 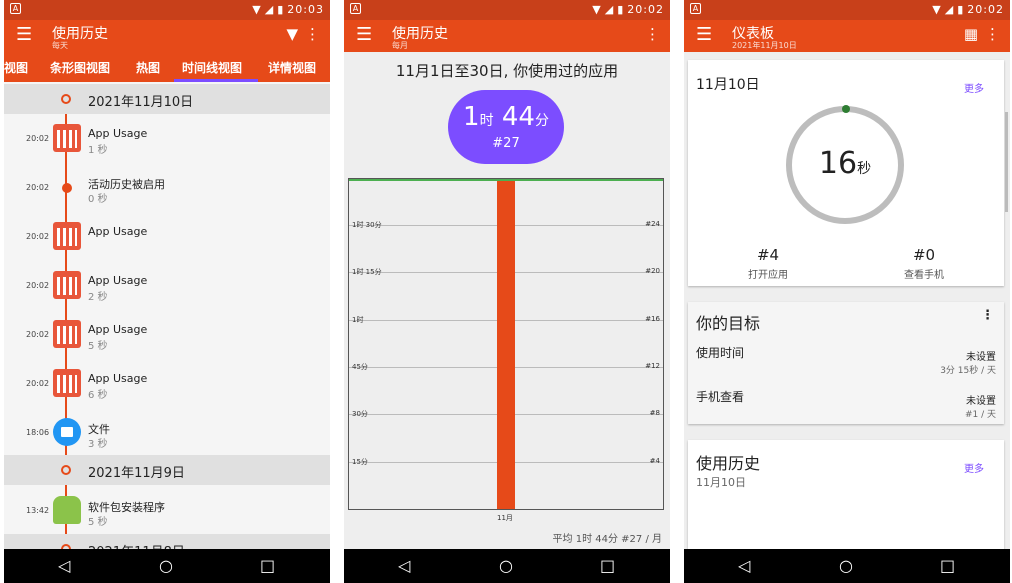 What do you see at coordinates (38, 510) in the screenshot?
I see `item-time: 13:42` at bounding box center [38, 510].